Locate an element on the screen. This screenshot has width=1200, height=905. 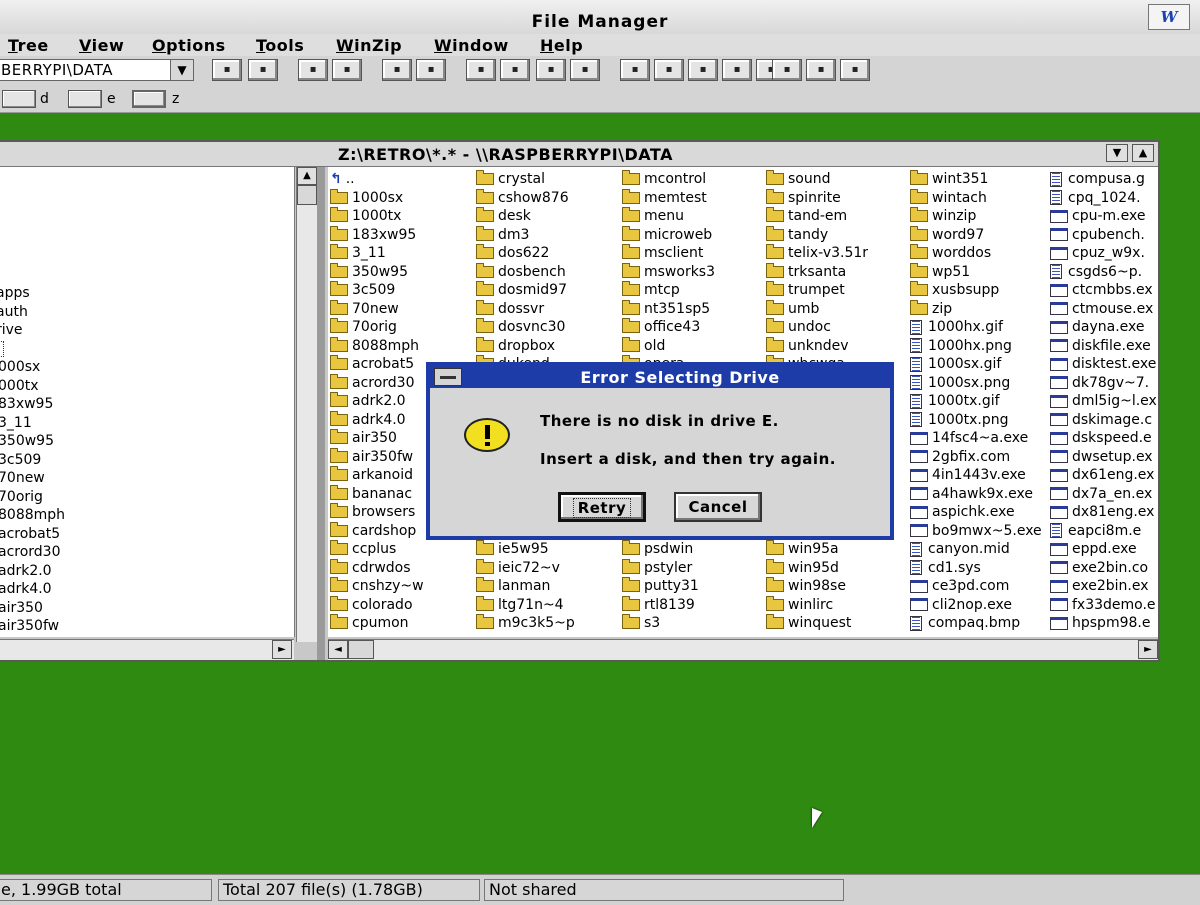
drive-d-button is located at coordinates (19, 99).